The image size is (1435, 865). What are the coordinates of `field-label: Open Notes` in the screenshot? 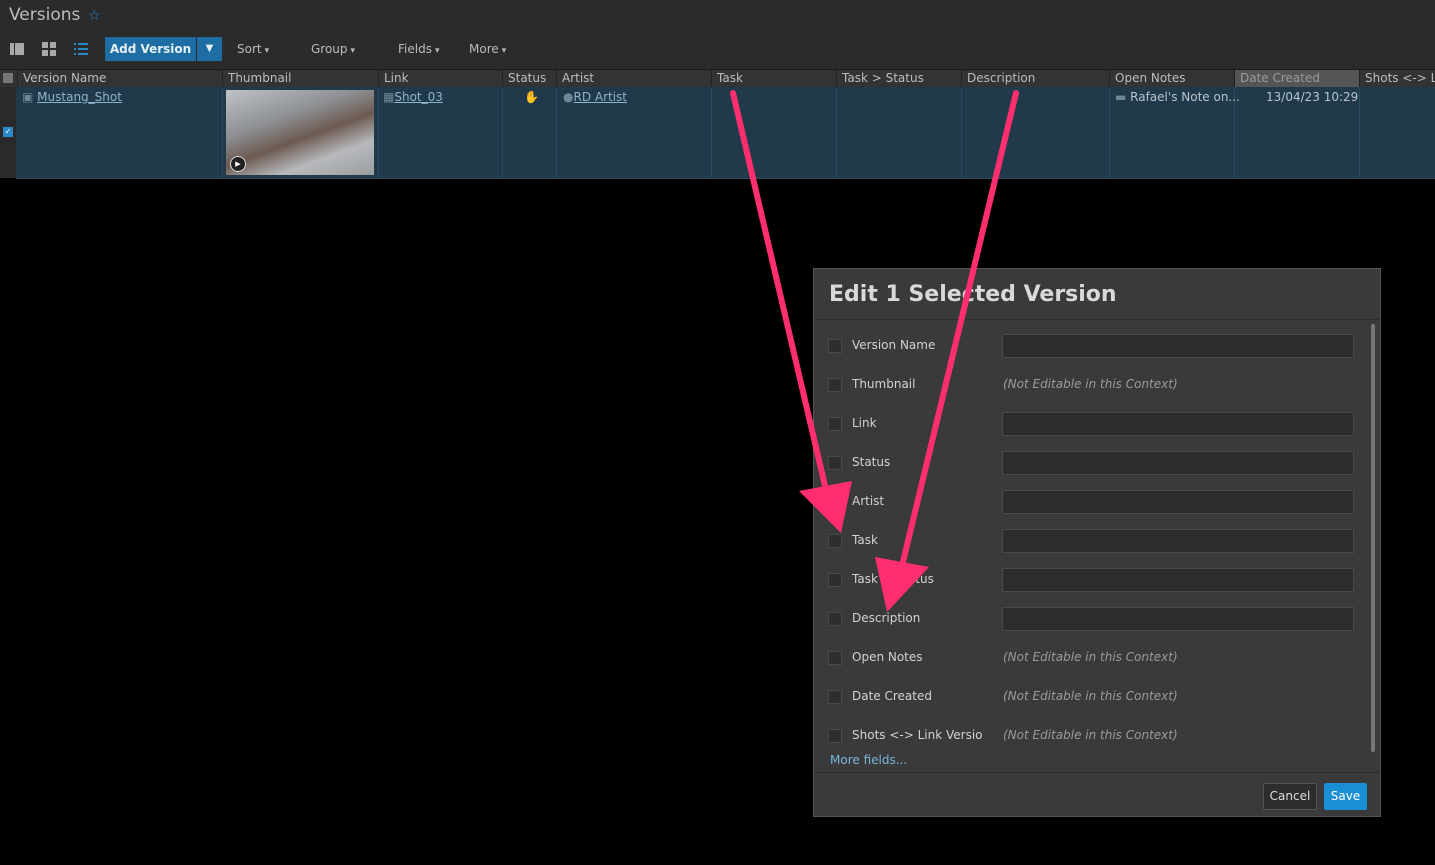 It's located at (887, 657).